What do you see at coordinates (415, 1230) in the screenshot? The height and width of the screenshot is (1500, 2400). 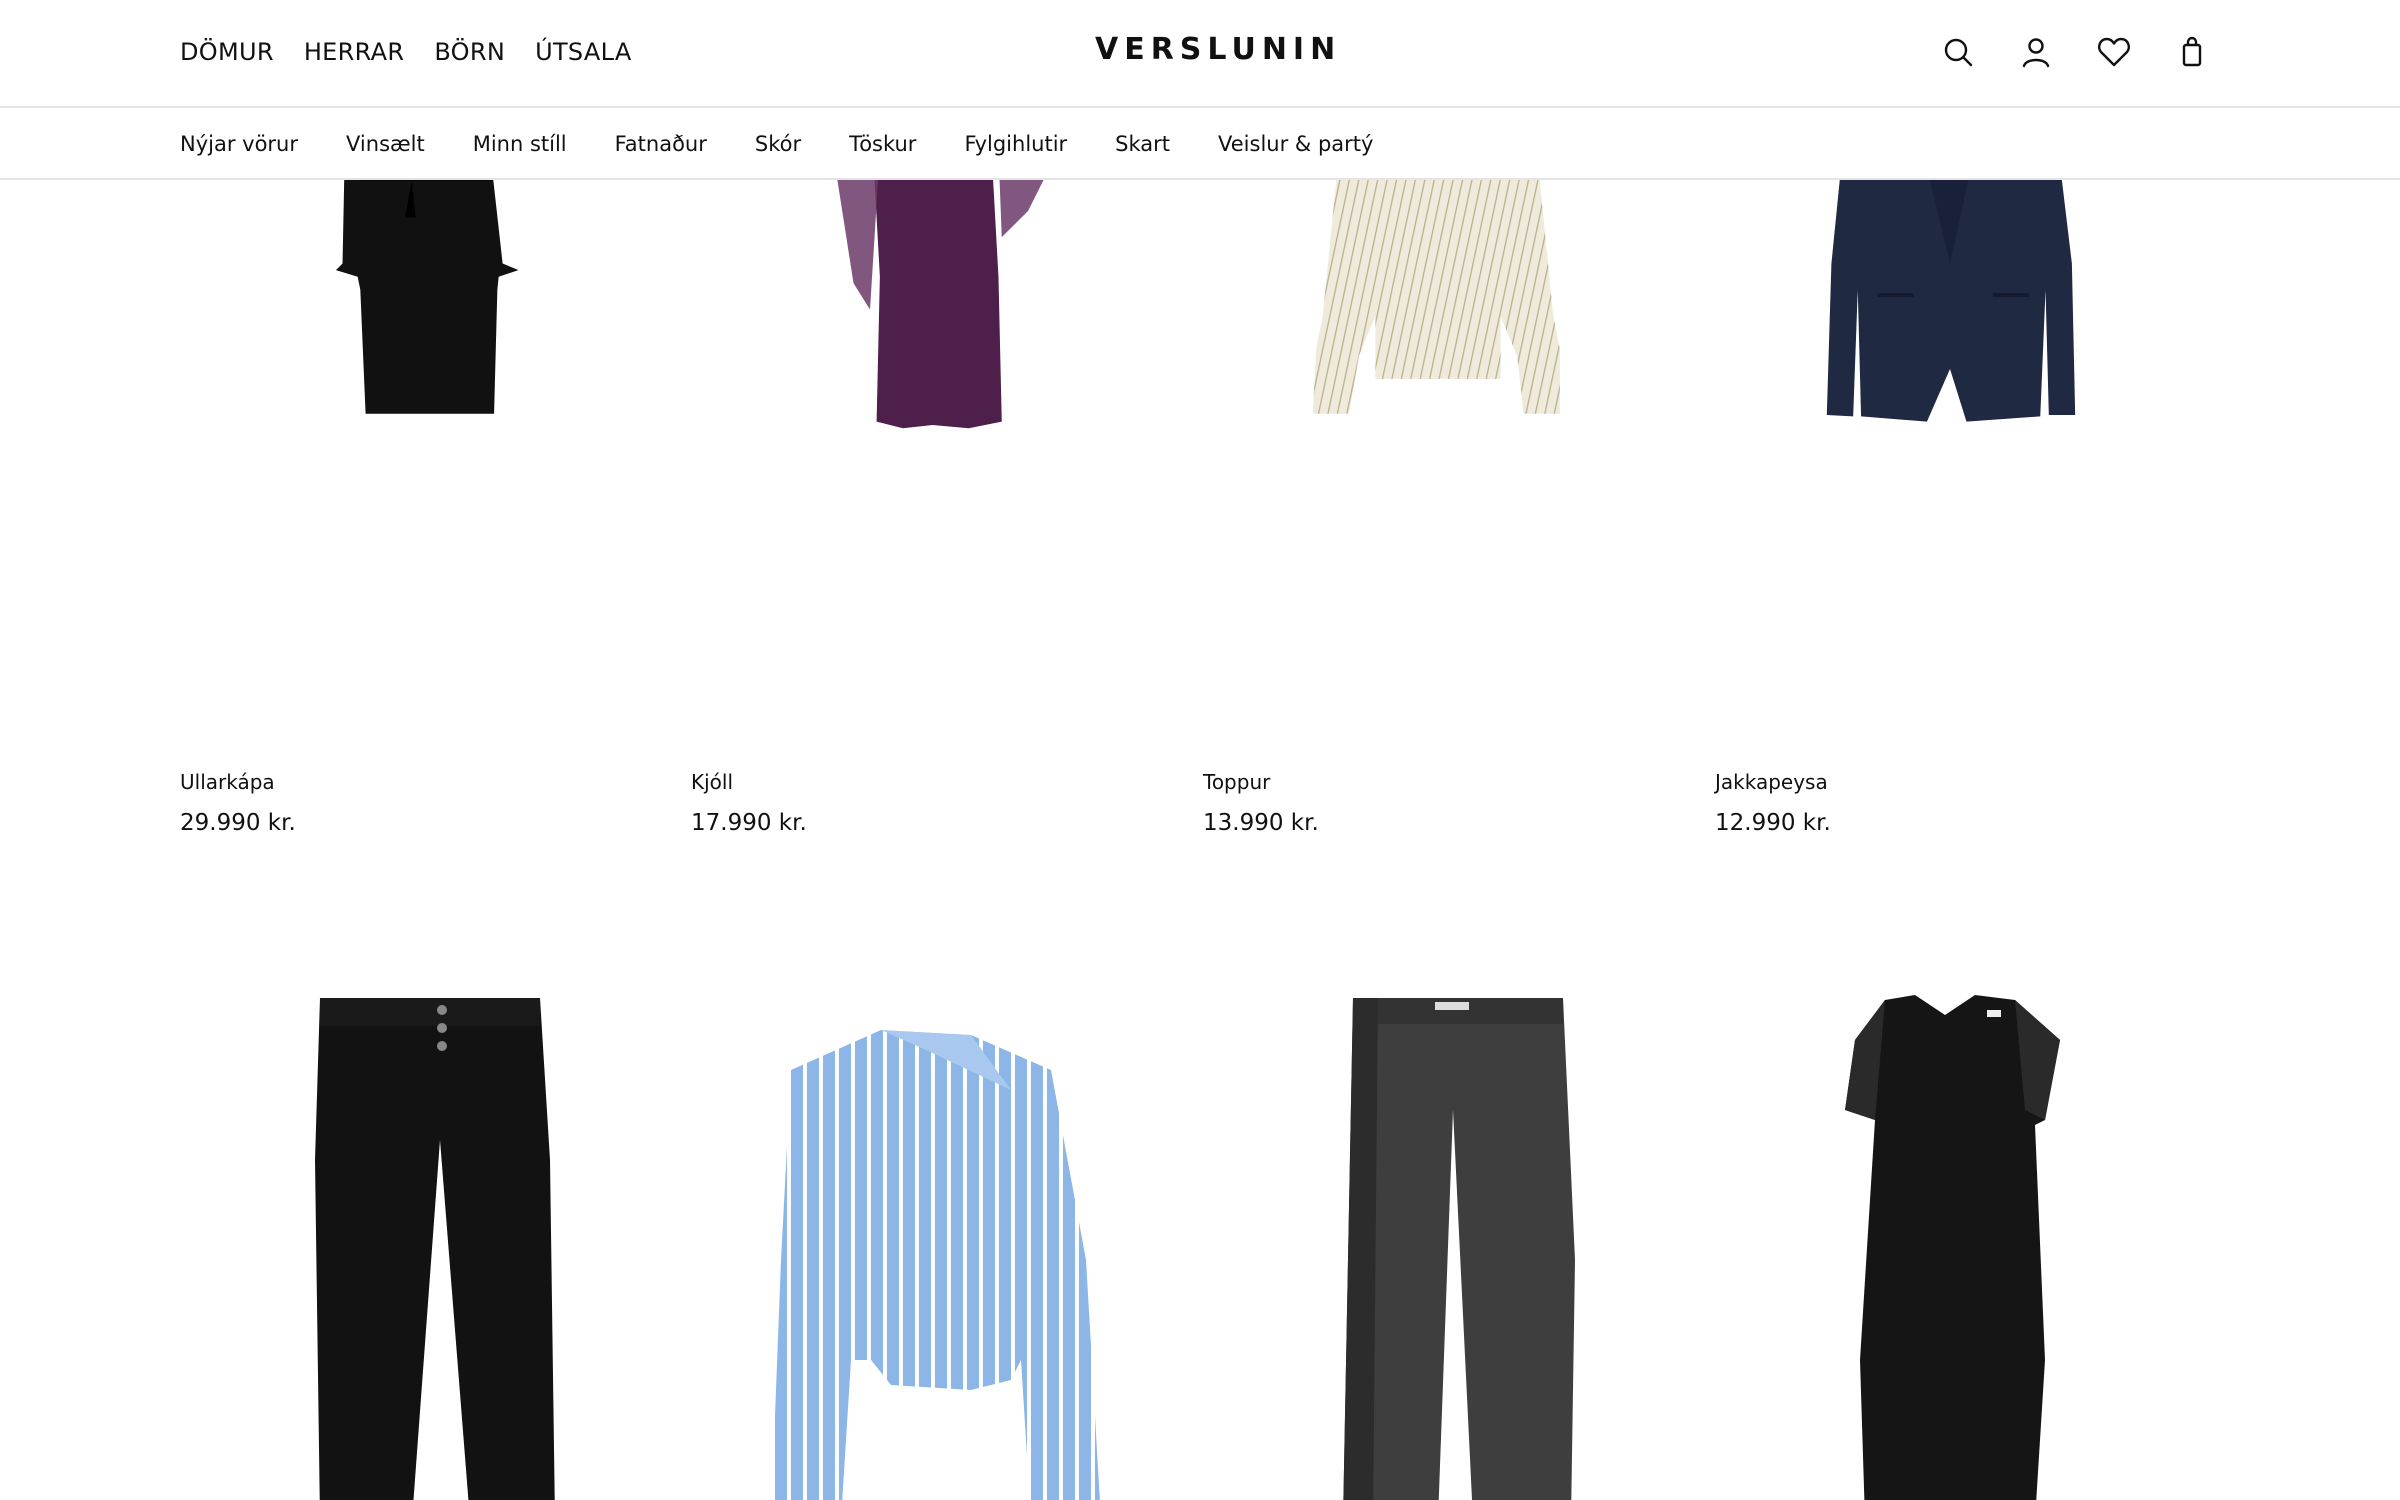 I see `product-image-black-jeans` at bounding box center [415, 1230].